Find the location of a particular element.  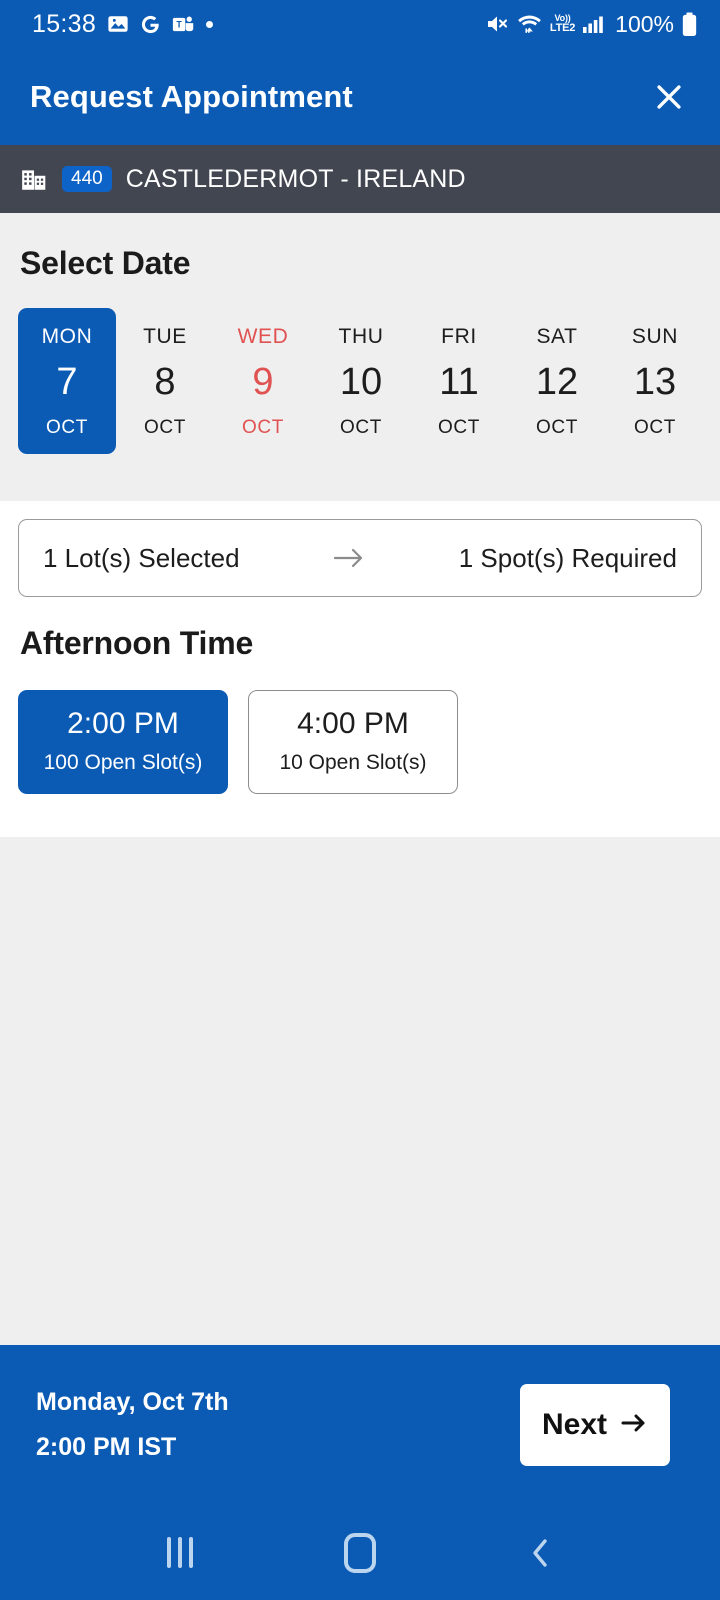

next-button: Next is located at coordinates (595, 1425).